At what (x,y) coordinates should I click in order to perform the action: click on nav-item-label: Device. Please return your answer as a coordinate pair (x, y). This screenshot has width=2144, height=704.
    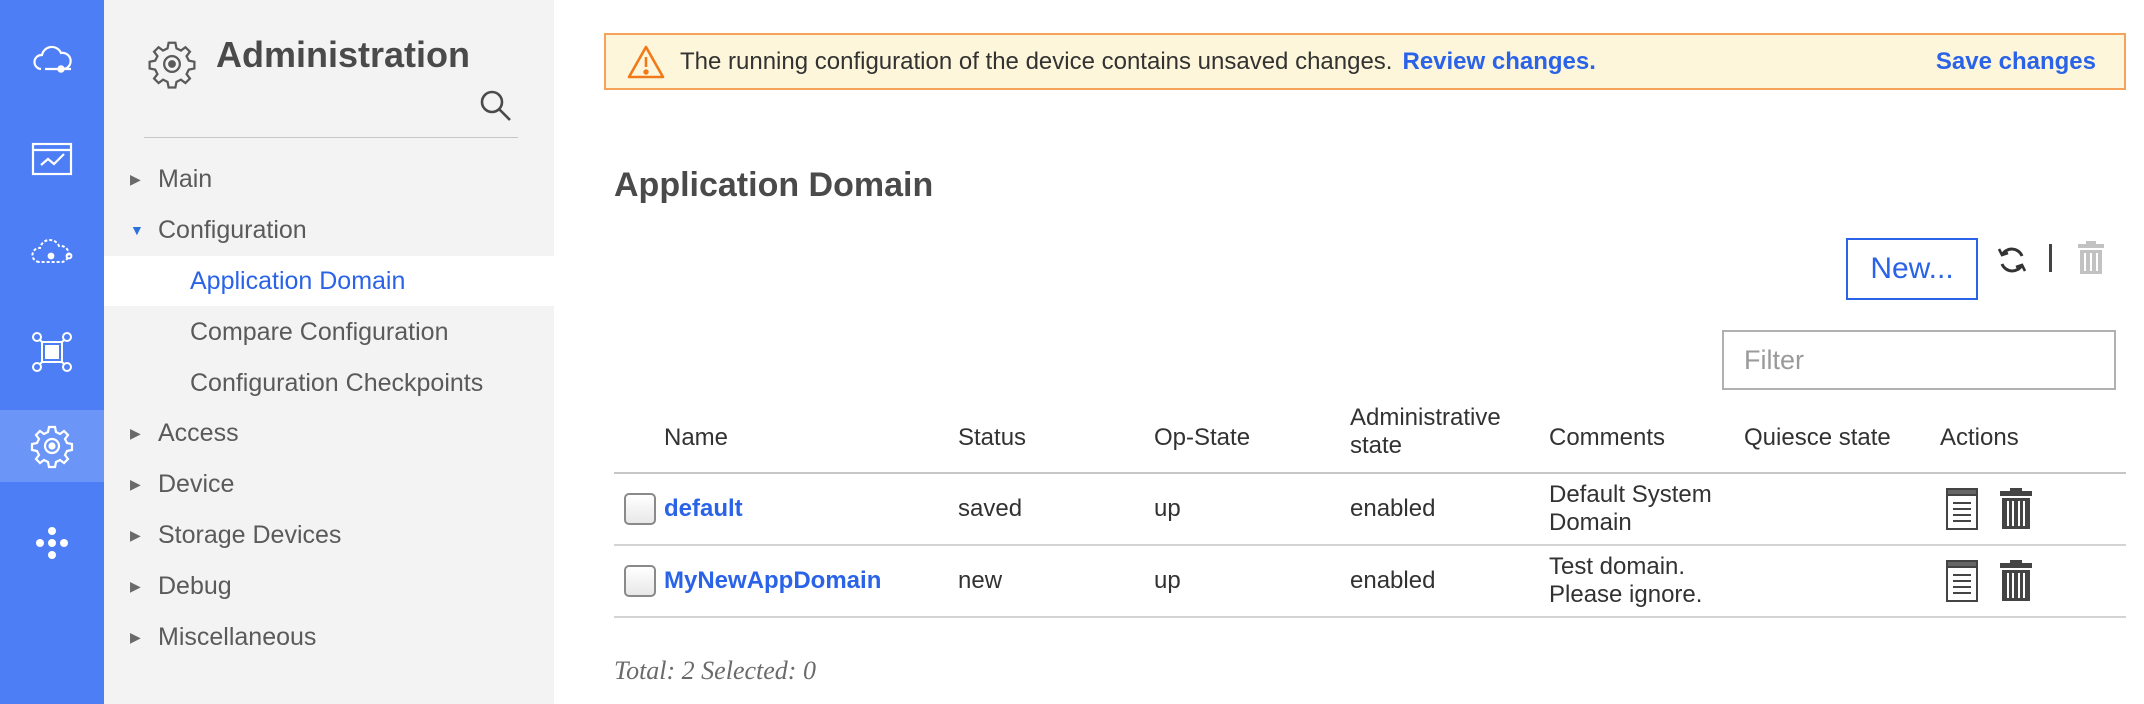
    Looking at the image, I should click on (196, 483).